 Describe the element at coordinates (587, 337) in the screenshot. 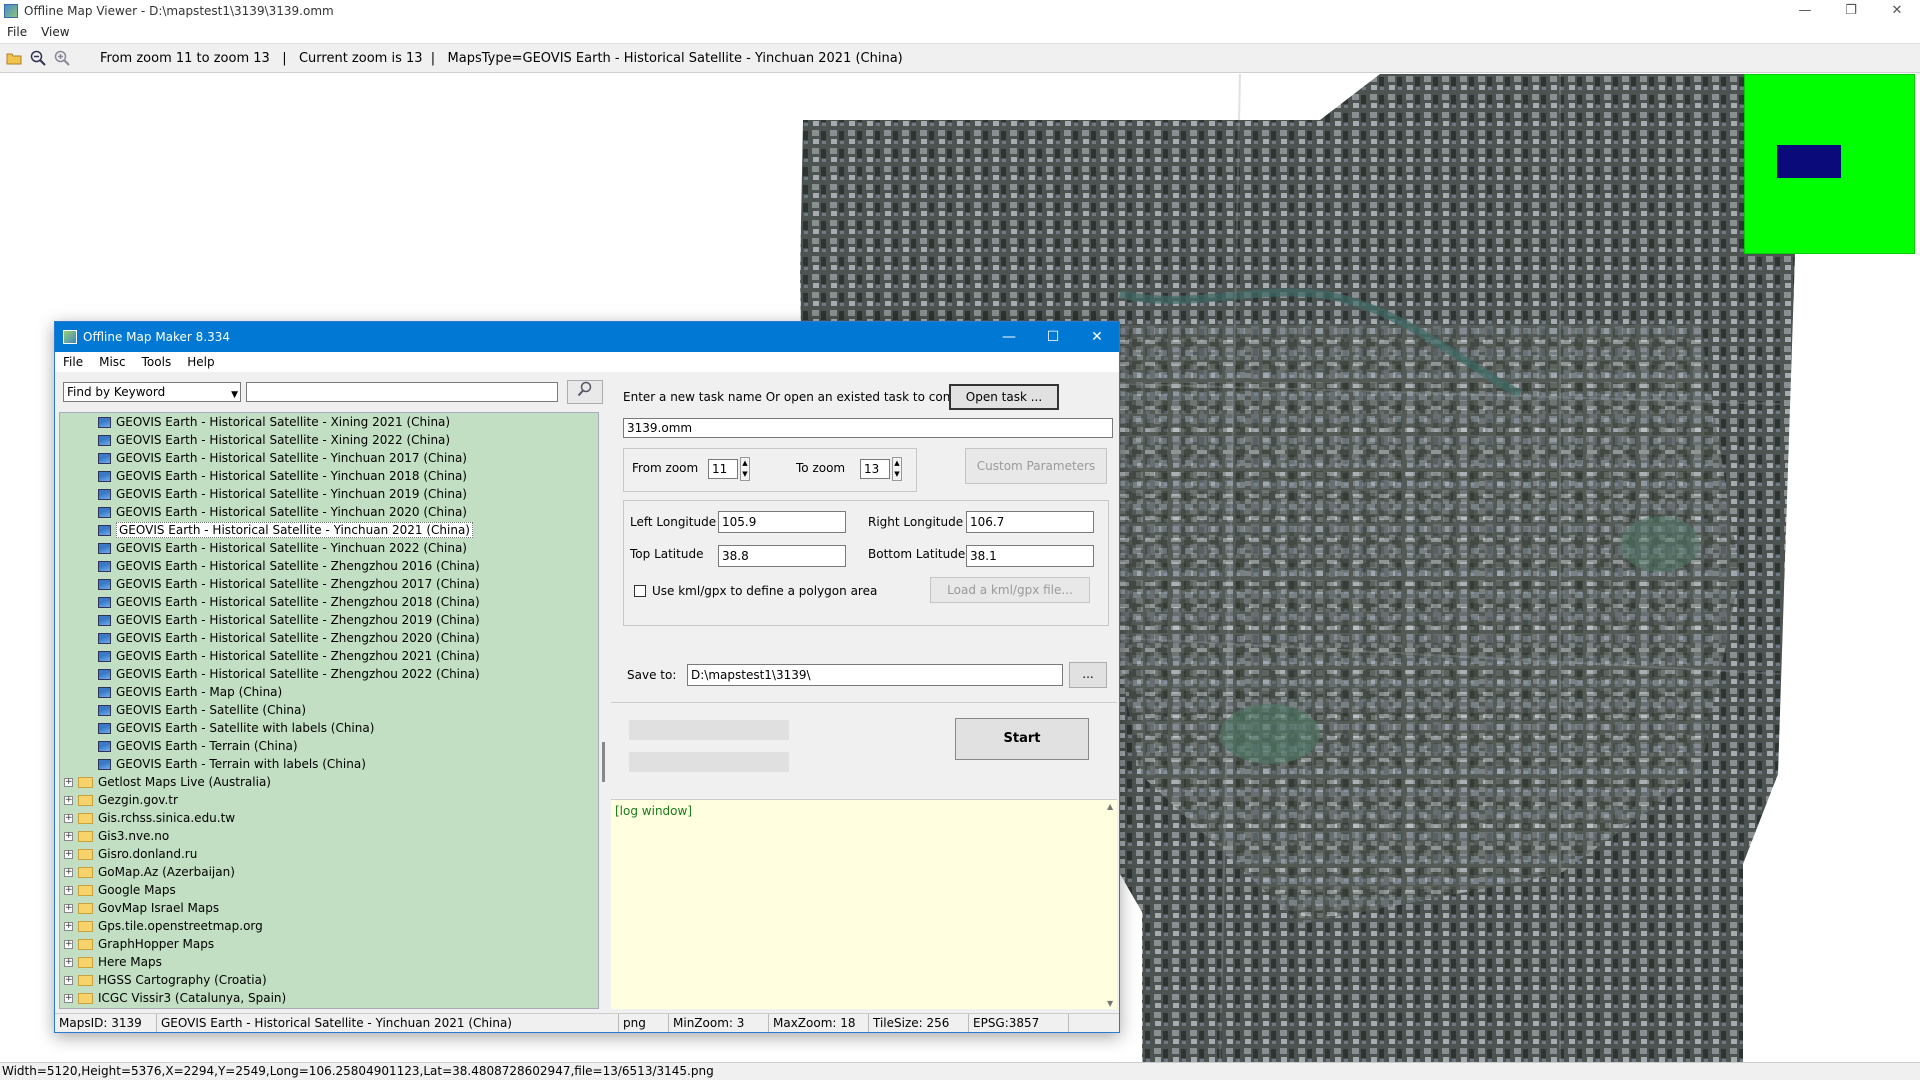

I see `dialog-title-bar: Offline Map Maker 8.334 — ☐ ✕` at that location.